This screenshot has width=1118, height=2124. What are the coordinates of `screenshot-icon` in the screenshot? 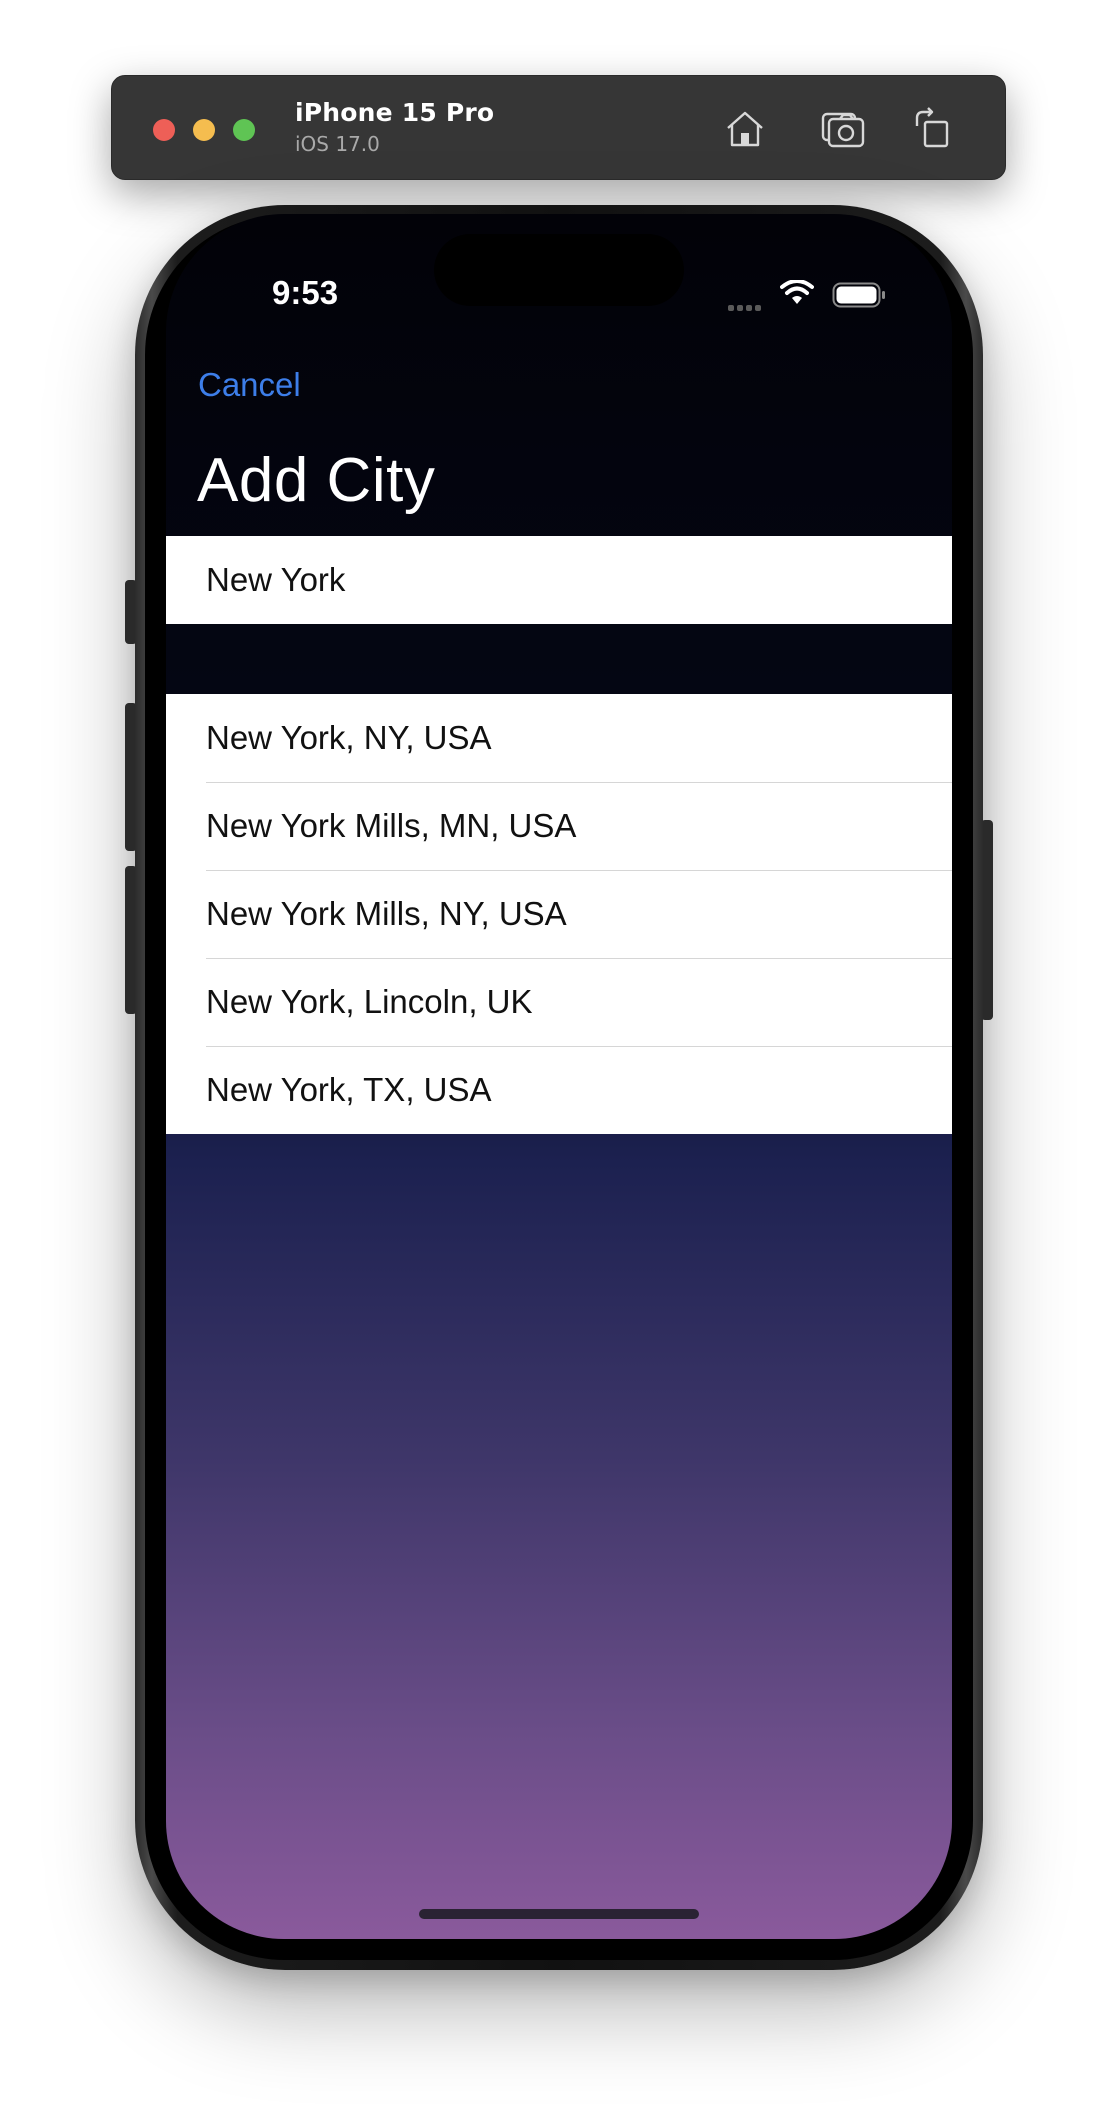 It's located at (843, 129).